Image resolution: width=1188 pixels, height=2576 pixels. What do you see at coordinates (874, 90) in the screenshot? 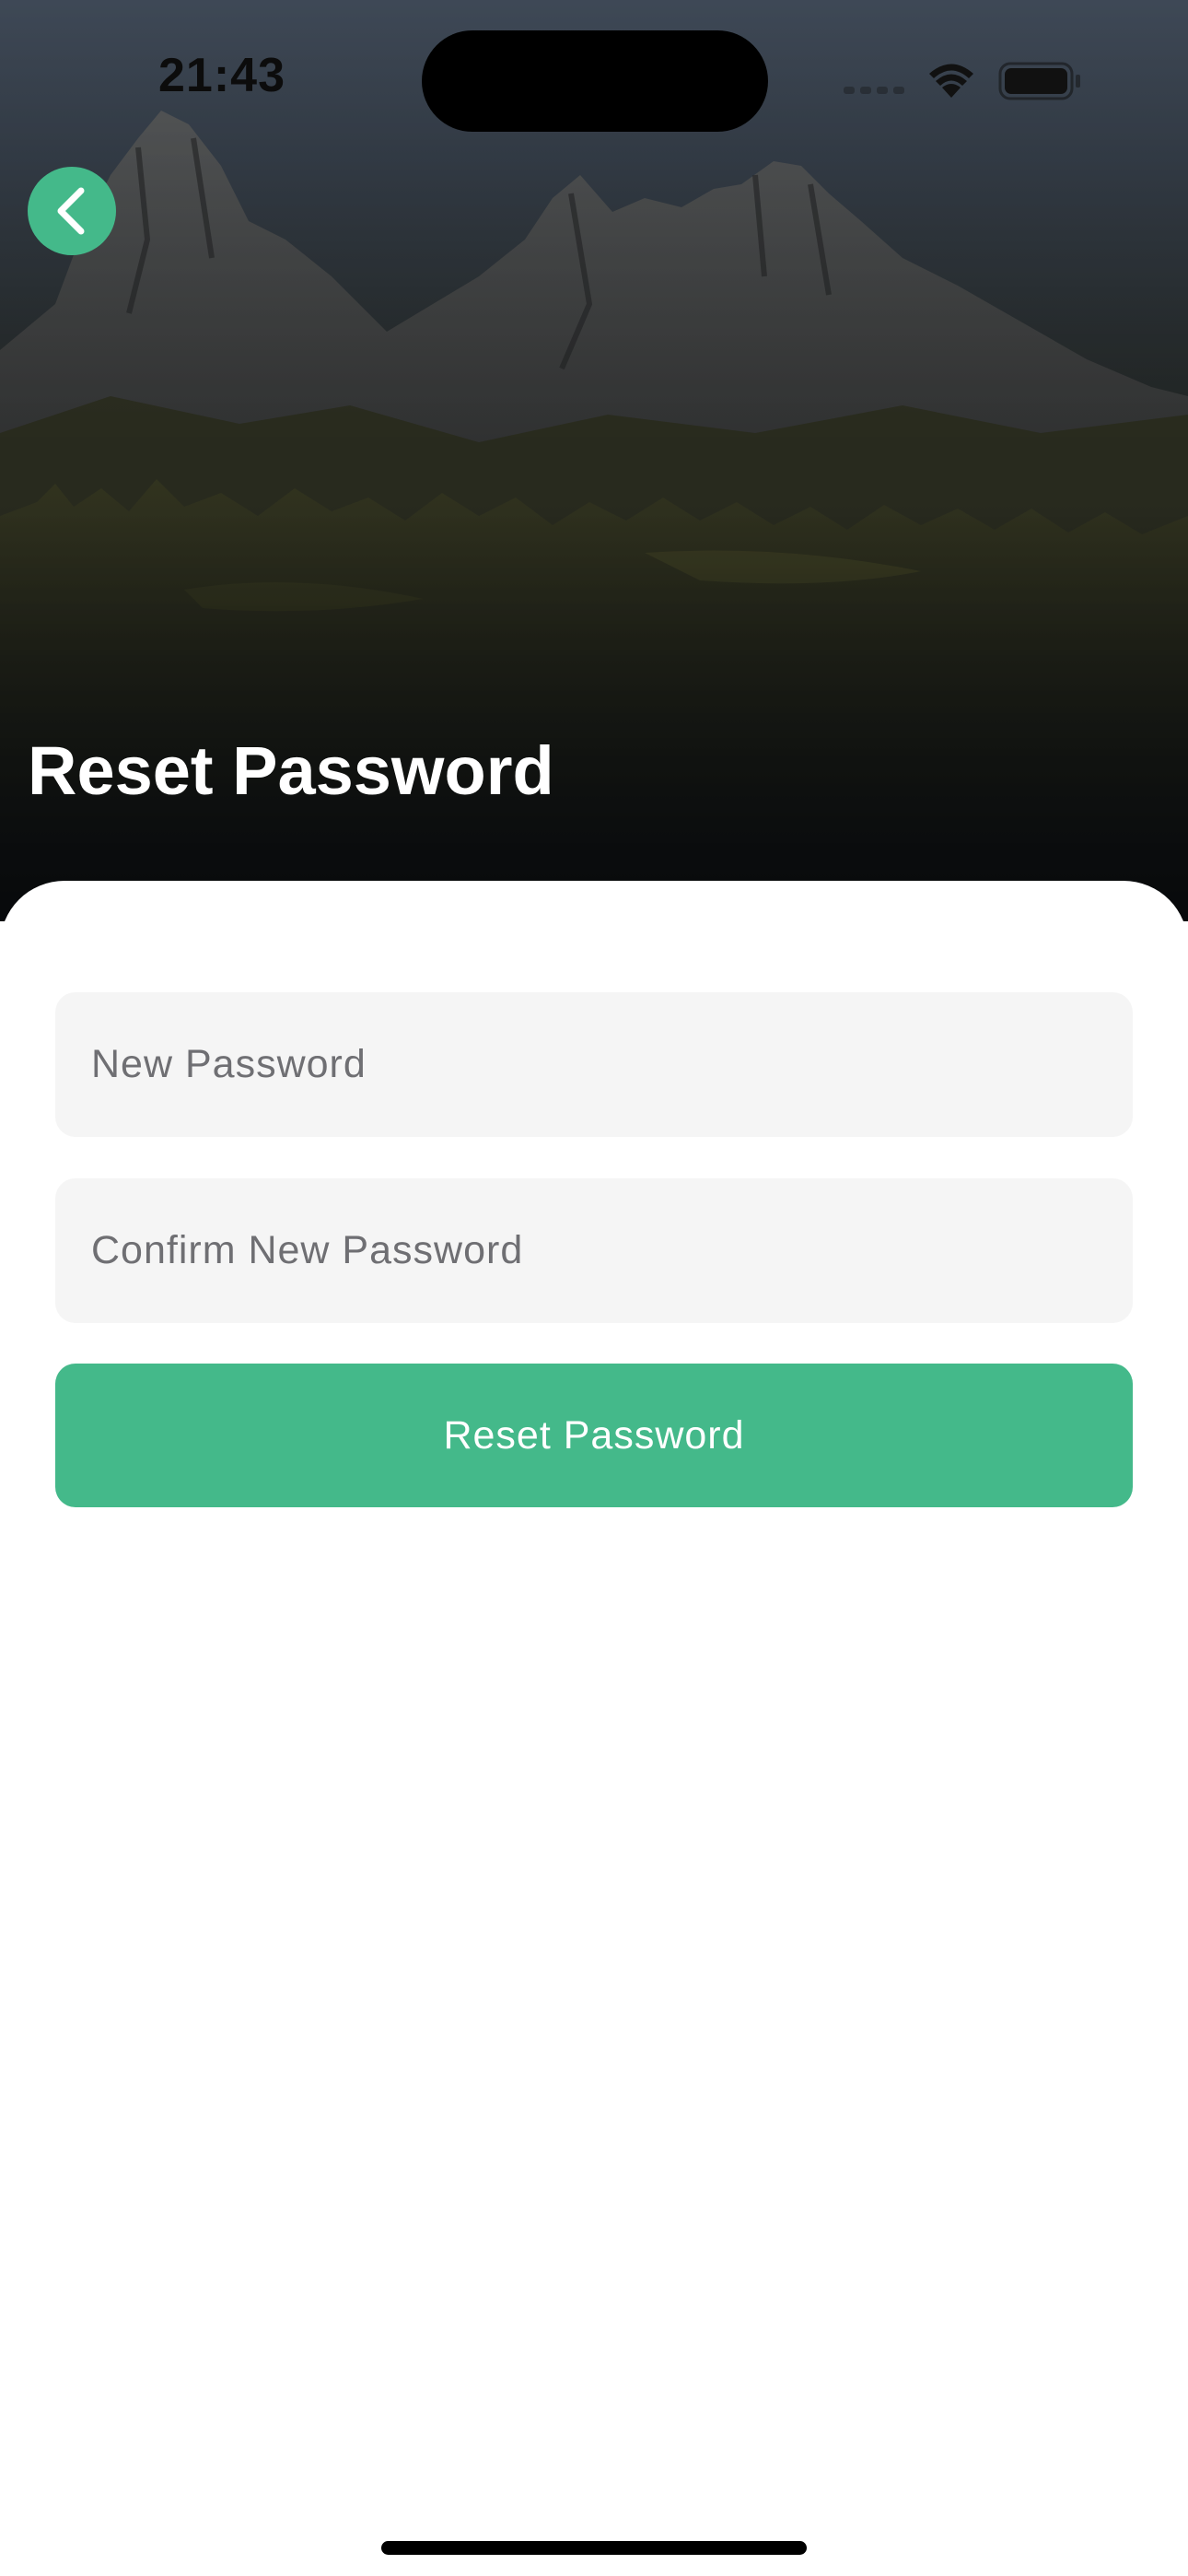
I see `cellular-signal-icon` at bounding box center [874, 90].